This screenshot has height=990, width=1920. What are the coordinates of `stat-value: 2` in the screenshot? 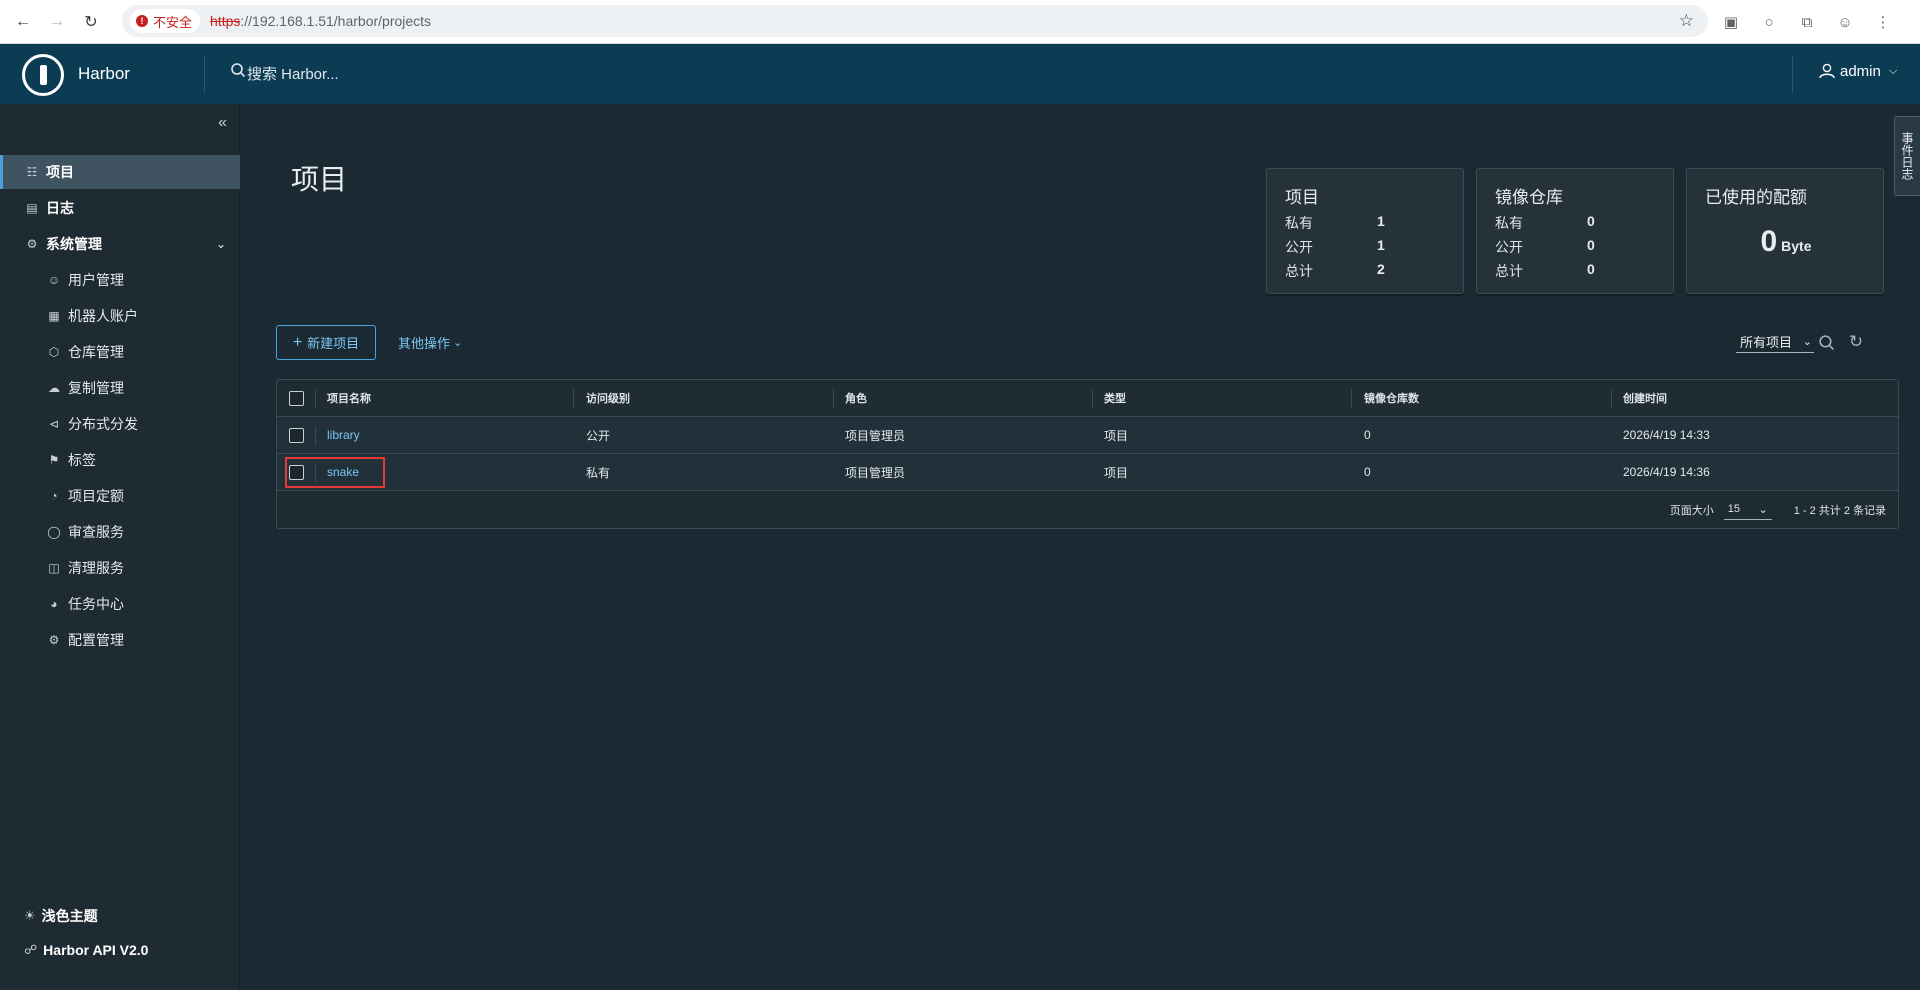 It's located at (1381, 269).